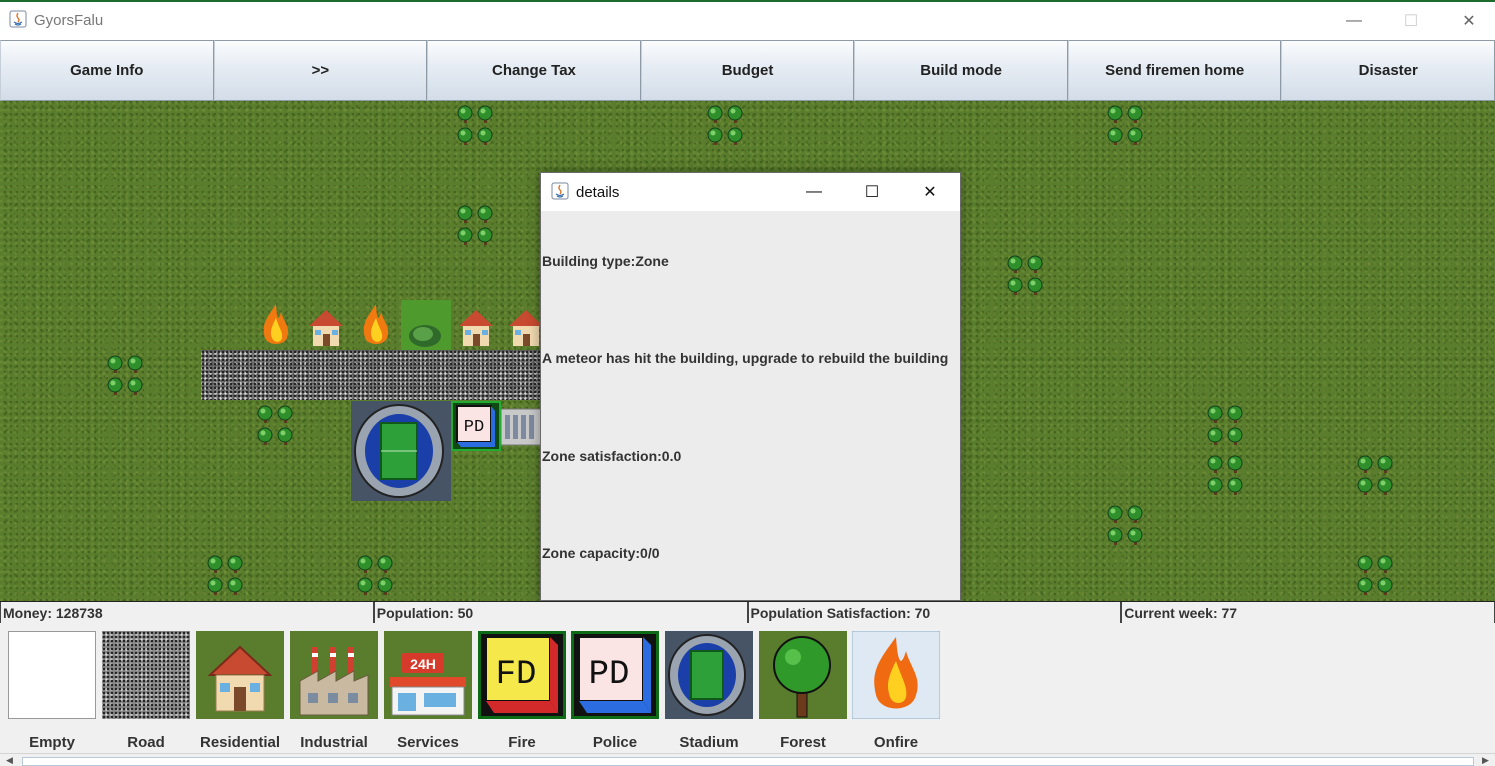 Image resolution: width=1495 pixels, height=766 pixels. Describe the element at coordinates (52, 742) in the screenshot. I see `palette-label: Empty` at that location.